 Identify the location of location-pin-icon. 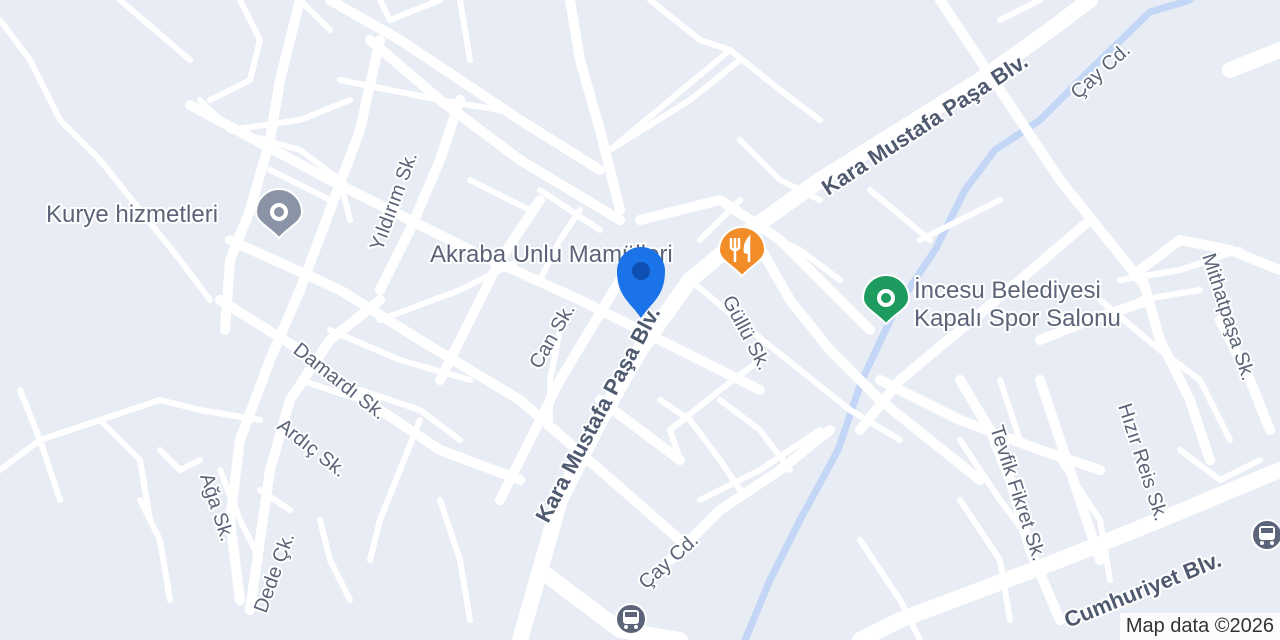
(641, 282).